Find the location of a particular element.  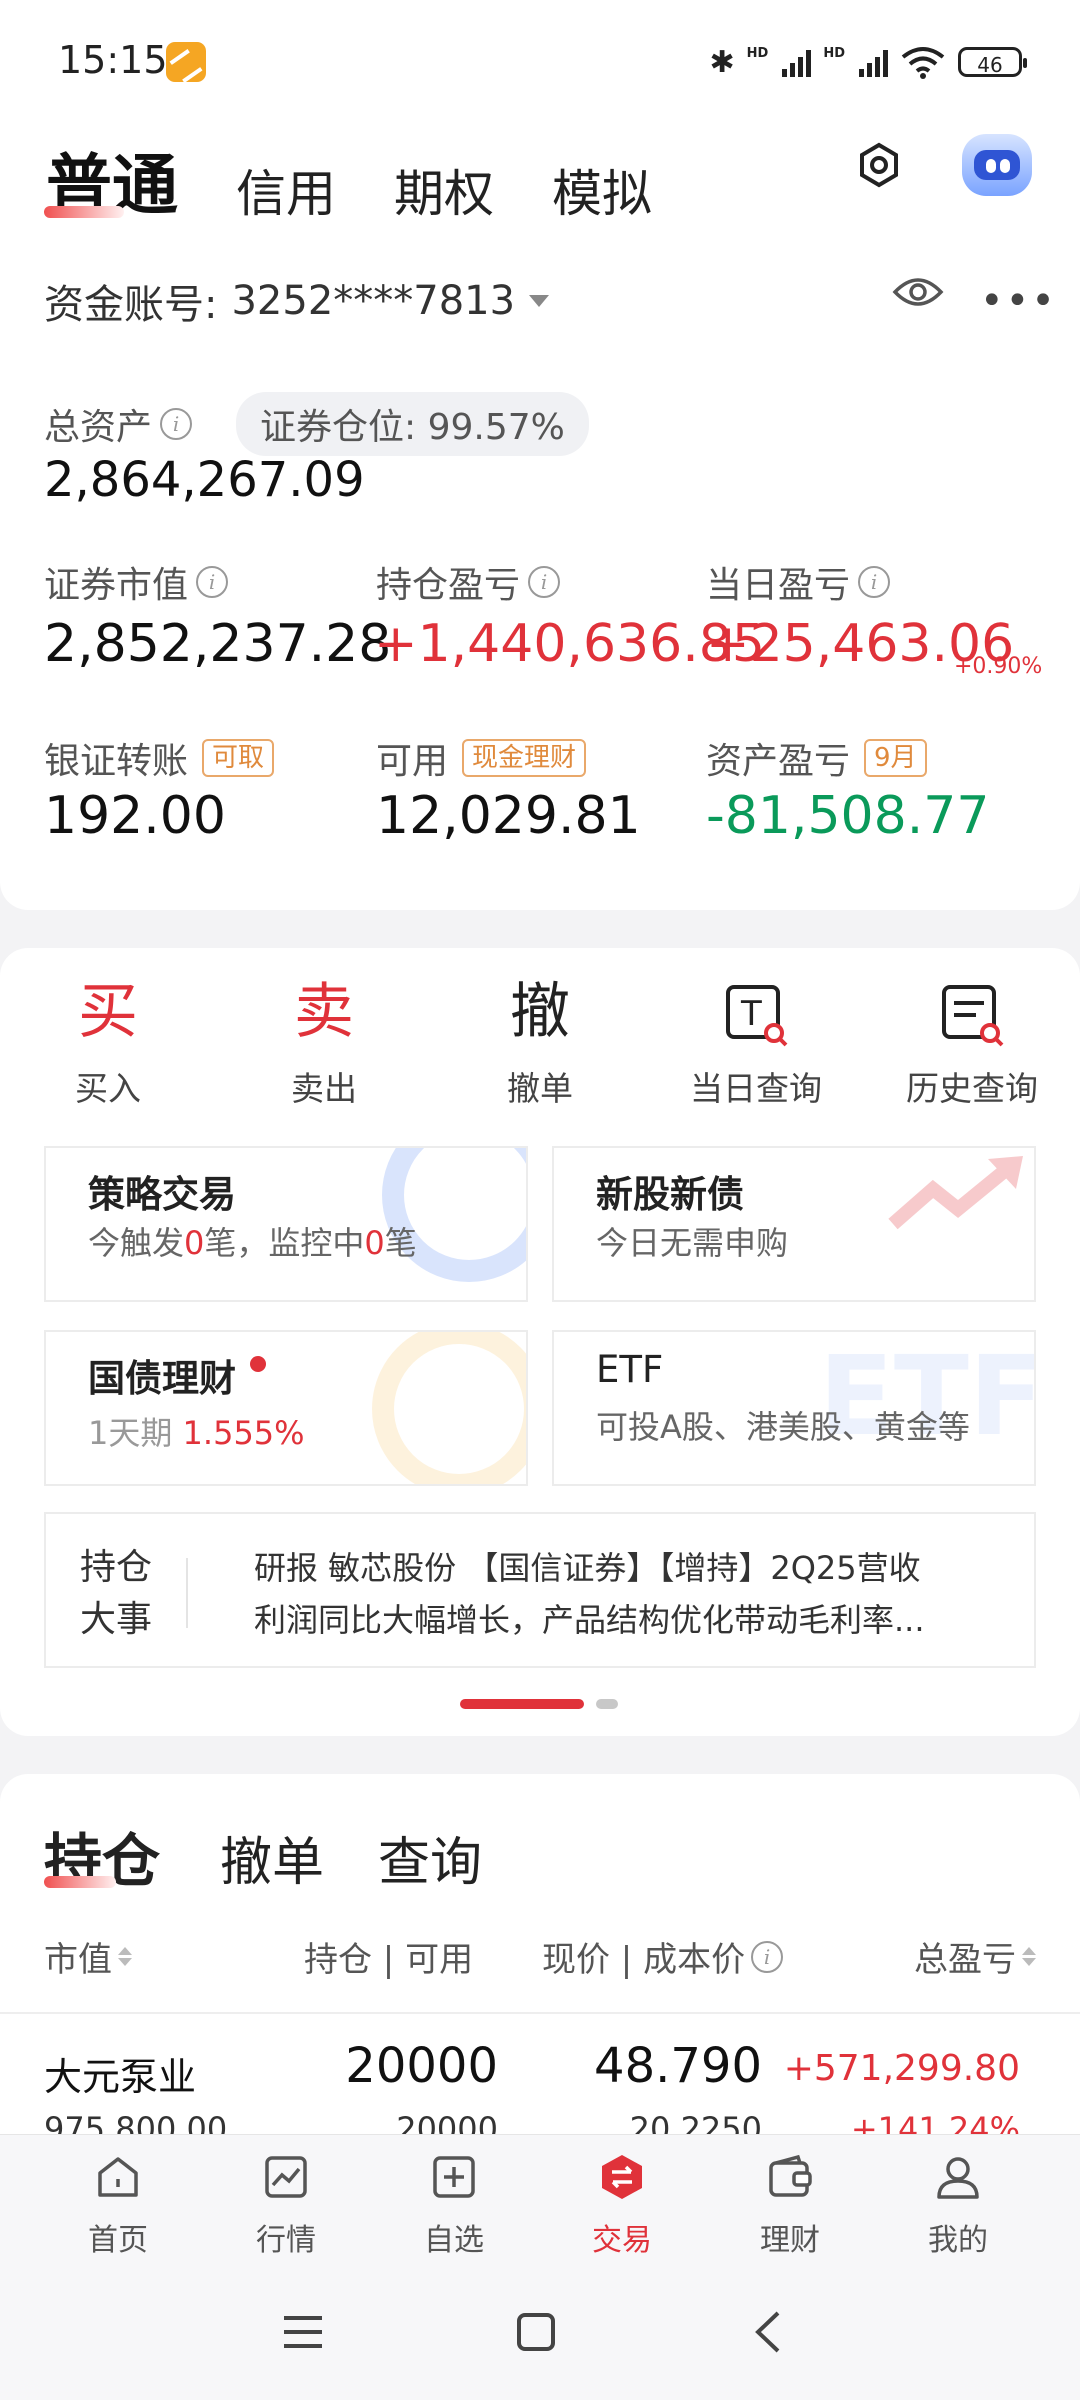

strategy-trading-card: 策略交易 今触发0笔，监控中0笔 is located at coordinates (286, 1224).